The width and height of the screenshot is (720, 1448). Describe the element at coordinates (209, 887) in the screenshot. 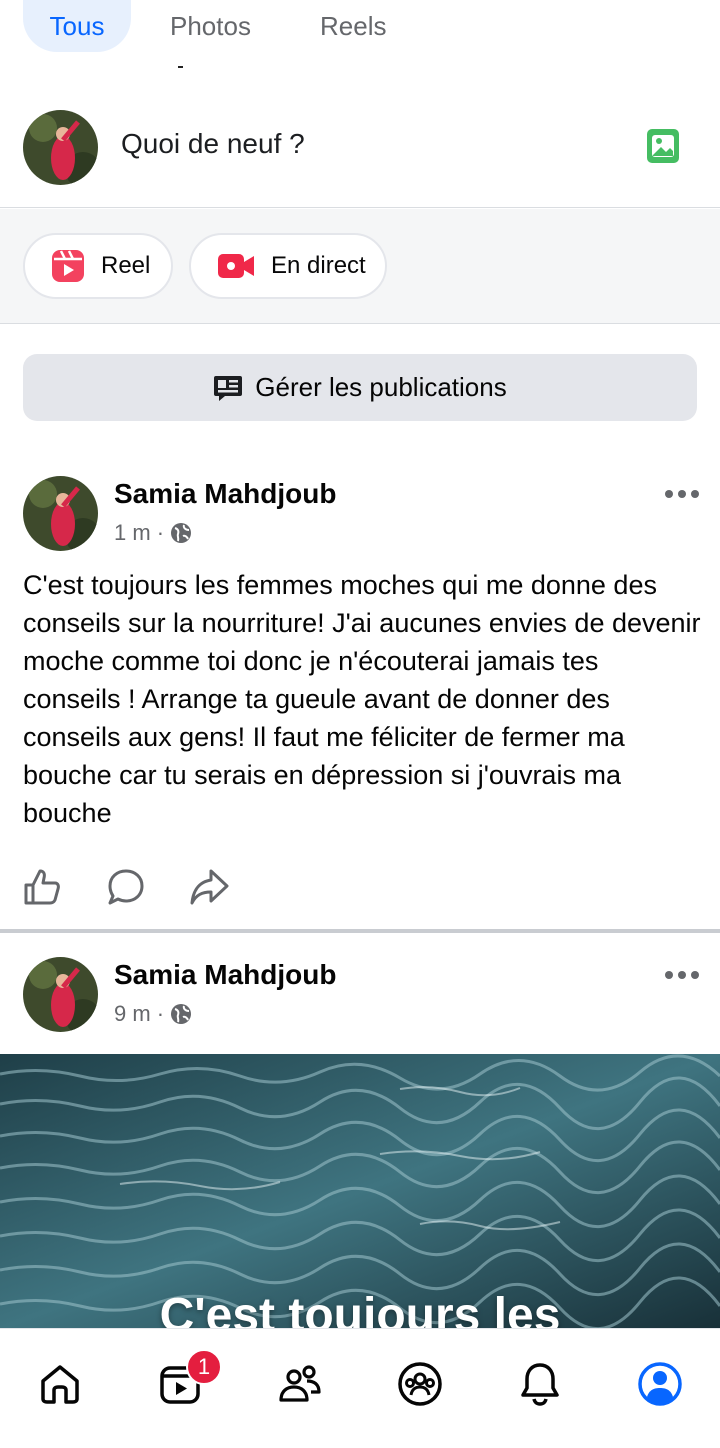

I see `share-icon` at that location.